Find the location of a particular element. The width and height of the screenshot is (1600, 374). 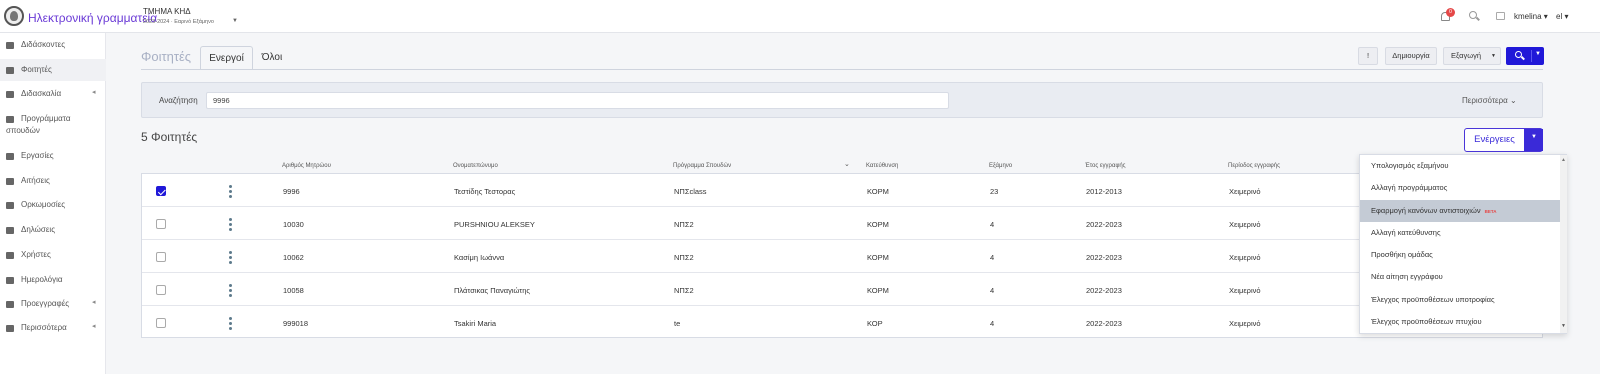

sidebar-item-label: Εργασίες is located at coordinates (37, 155).